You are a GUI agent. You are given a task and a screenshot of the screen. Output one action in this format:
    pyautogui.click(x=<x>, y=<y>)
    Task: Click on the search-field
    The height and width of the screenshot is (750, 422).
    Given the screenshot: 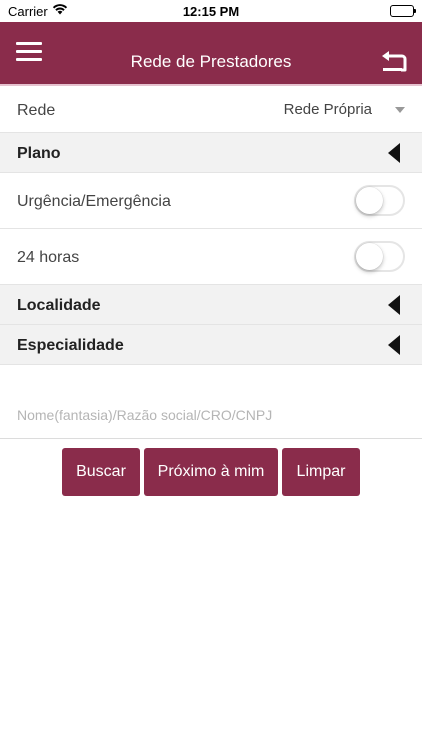 What is the action you would take?
    pyautogui.click(x=211, y=415)
    